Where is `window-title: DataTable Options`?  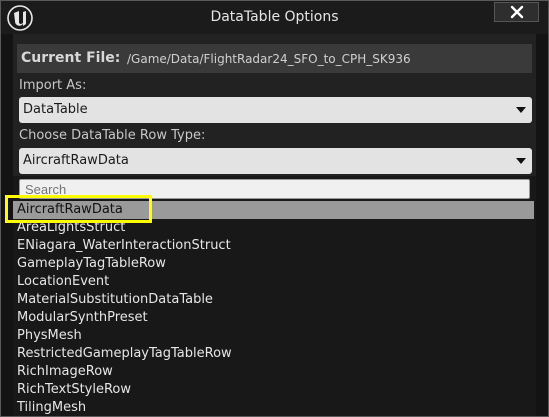 window-title: DataTable Options is located at coordinates (274, 17).